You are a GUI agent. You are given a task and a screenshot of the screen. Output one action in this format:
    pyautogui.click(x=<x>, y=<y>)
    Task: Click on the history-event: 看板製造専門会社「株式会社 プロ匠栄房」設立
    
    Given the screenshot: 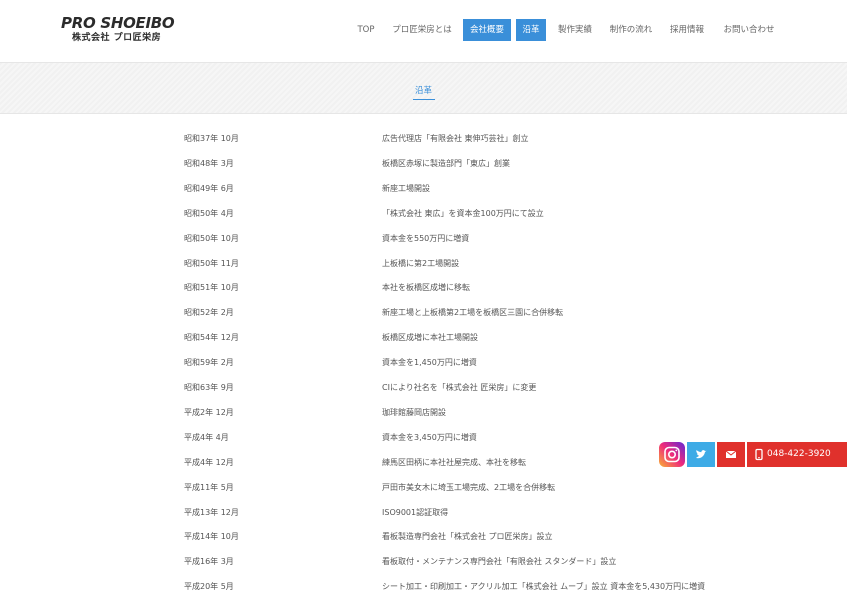 What is the action you would take?
    pyautogui.click(x=467, y=537)
    